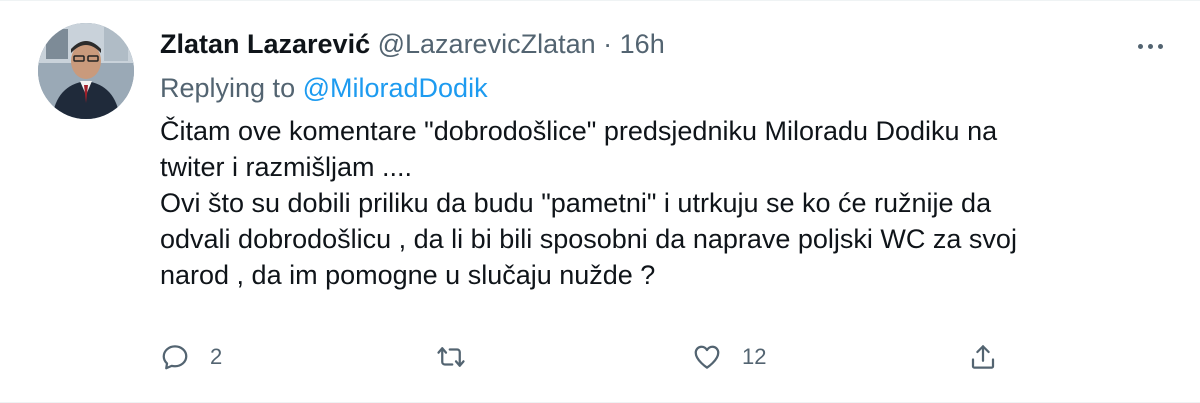  I want to click on replying-to-label: Replying to, so click(228, 88).